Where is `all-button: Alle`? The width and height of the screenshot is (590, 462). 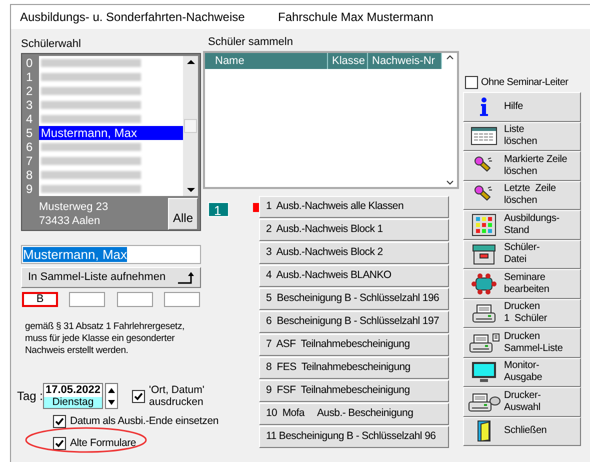
all-button: Alle is located at coordinates (183, 214).